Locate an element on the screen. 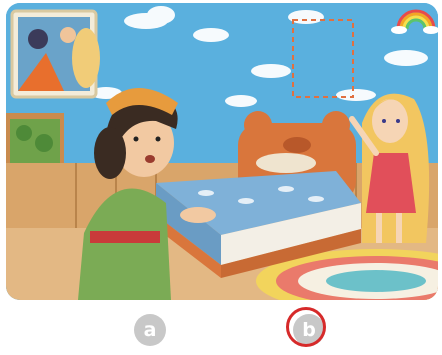 This screenshot has width=442, height=355. answer-option-a-button: a is located at coordinates (150, 330).